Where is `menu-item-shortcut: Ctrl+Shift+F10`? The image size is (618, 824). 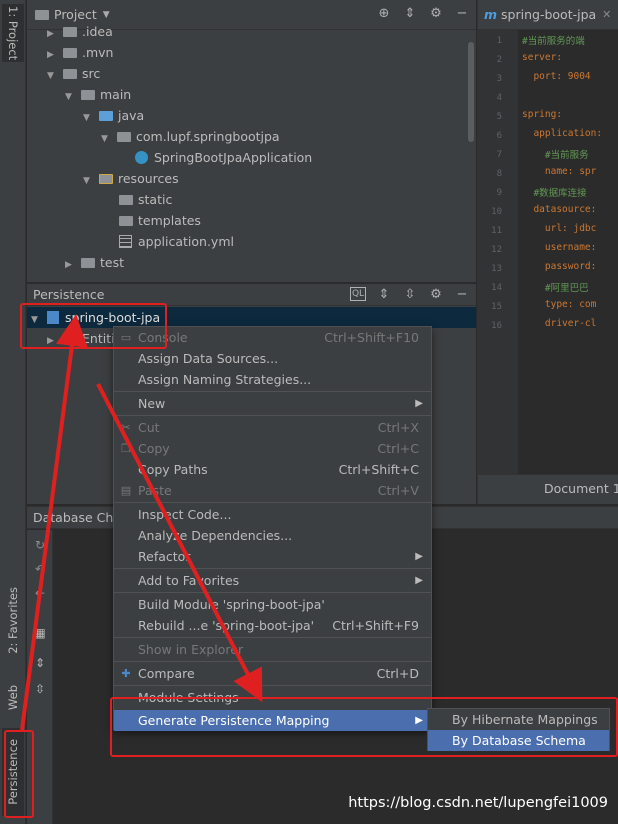
menu-item-shortcut: Ctrl+Shift+F10 is located at coordinates (371, 337).